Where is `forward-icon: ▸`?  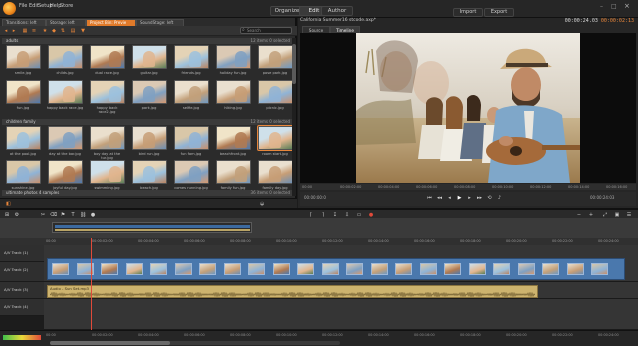 forward-icon: ▸ is located at coordinates (14, 31).